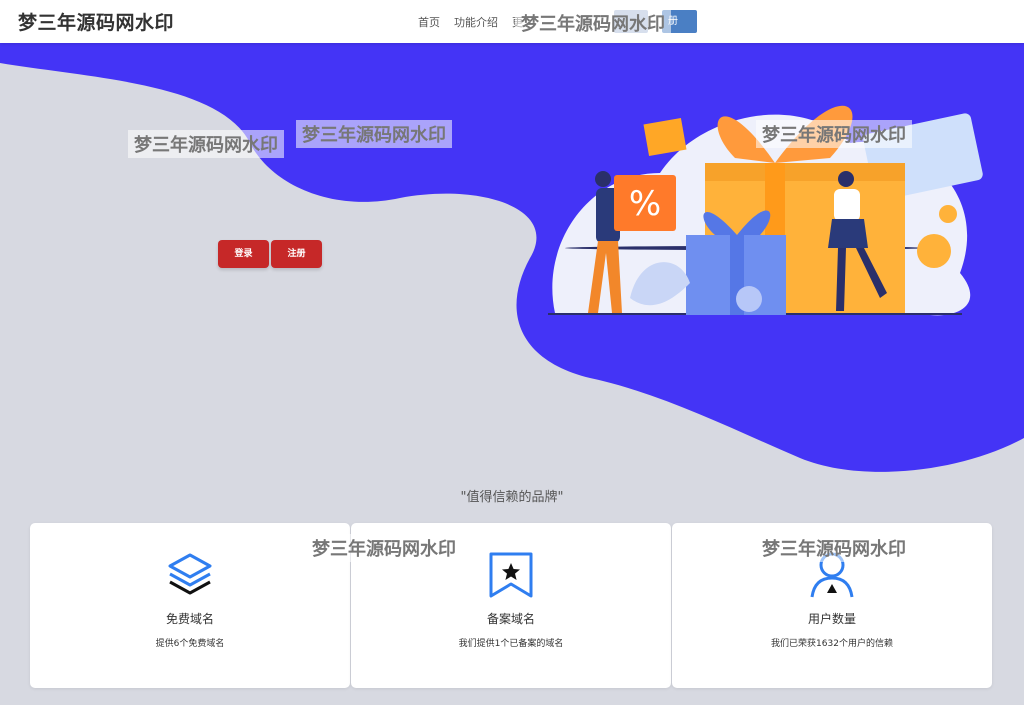 This screenshot has height=705, width=1024. I want to click on bookmark-star-icon, so click(511, 575).